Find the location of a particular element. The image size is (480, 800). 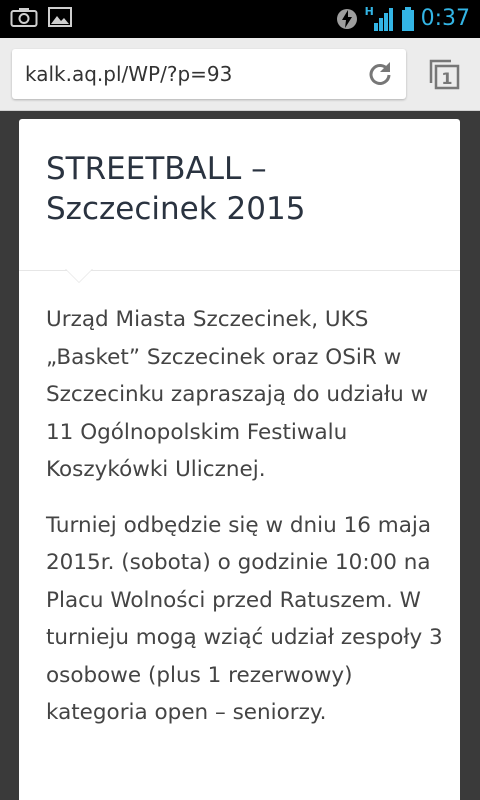

signal-bars-icon is located at coordinates (383, 19).